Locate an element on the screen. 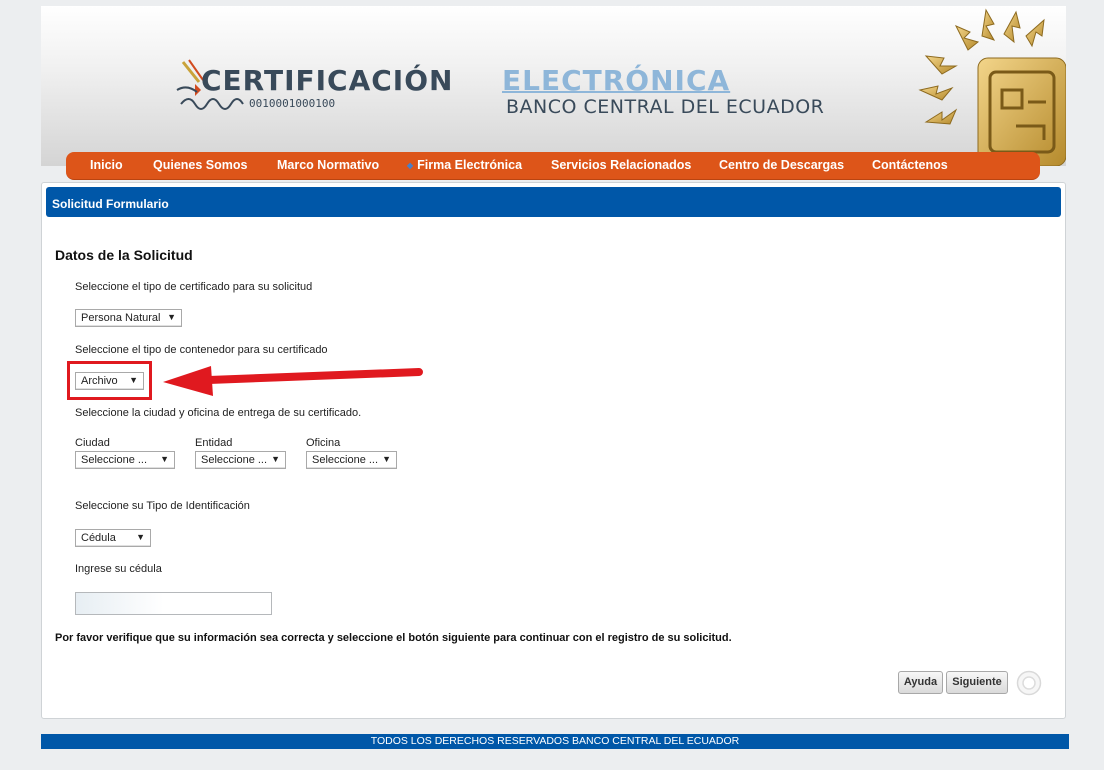 The width and height of the screenshot is (1104, 770). nav-marco-normativo: Marco Normativo is located at coordinates (328, 165).